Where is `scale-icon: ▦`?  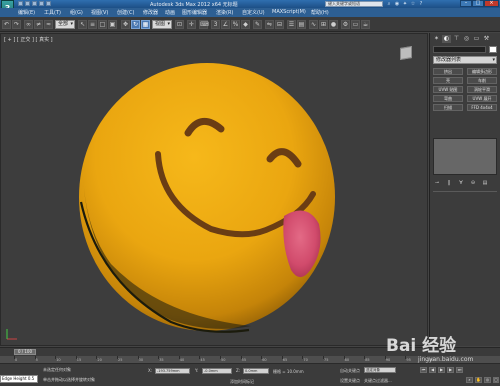 scale-icon: ▦ is located at coordinates (145, 24).